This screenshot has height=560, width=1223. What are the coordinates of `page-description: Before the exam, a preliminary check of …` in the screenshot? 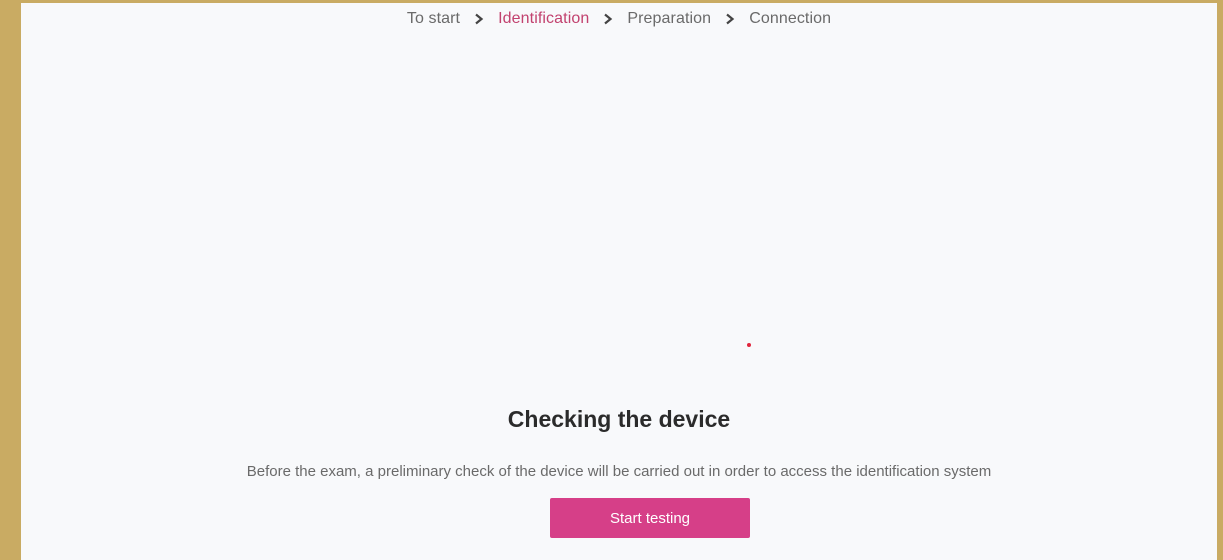 It's located at (619, 471).